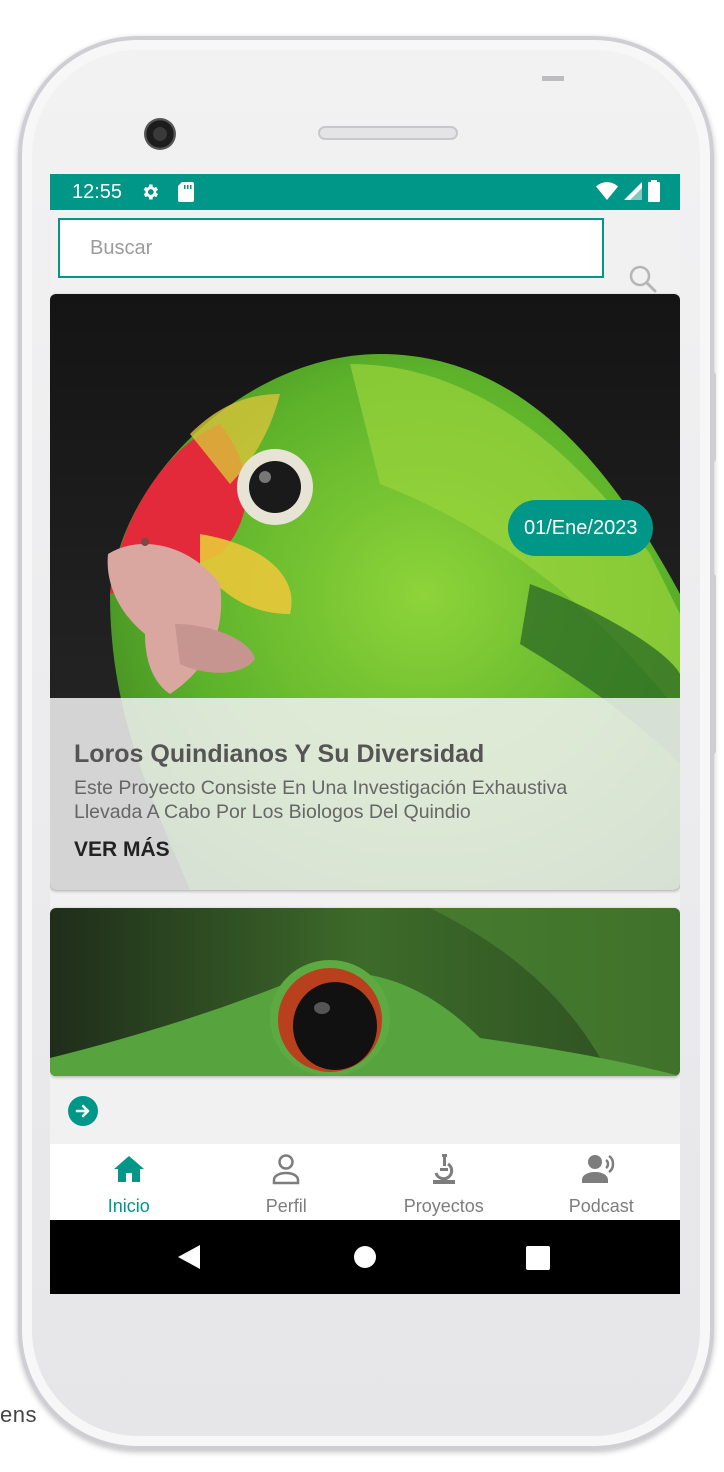  Describe the element at coordinates (645, 281) in the screenshot. I see `search-icon` at that location.